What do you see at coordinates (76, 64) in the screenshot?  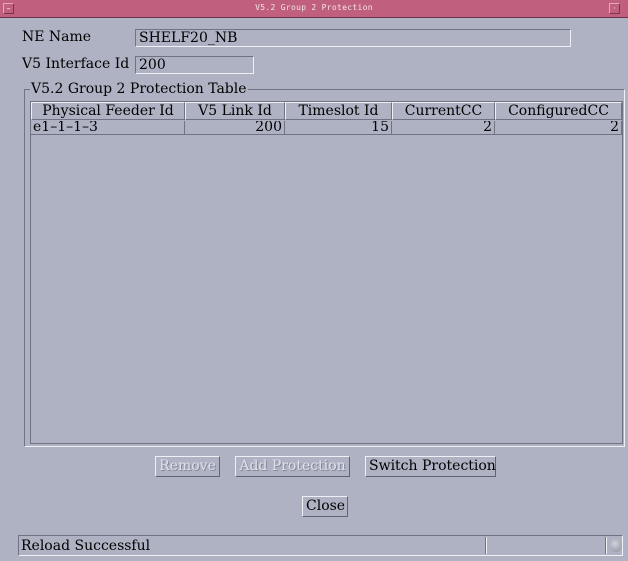 I see `v5-interface-id-label: V5 Interface Id` at bounding box center [76, 64].